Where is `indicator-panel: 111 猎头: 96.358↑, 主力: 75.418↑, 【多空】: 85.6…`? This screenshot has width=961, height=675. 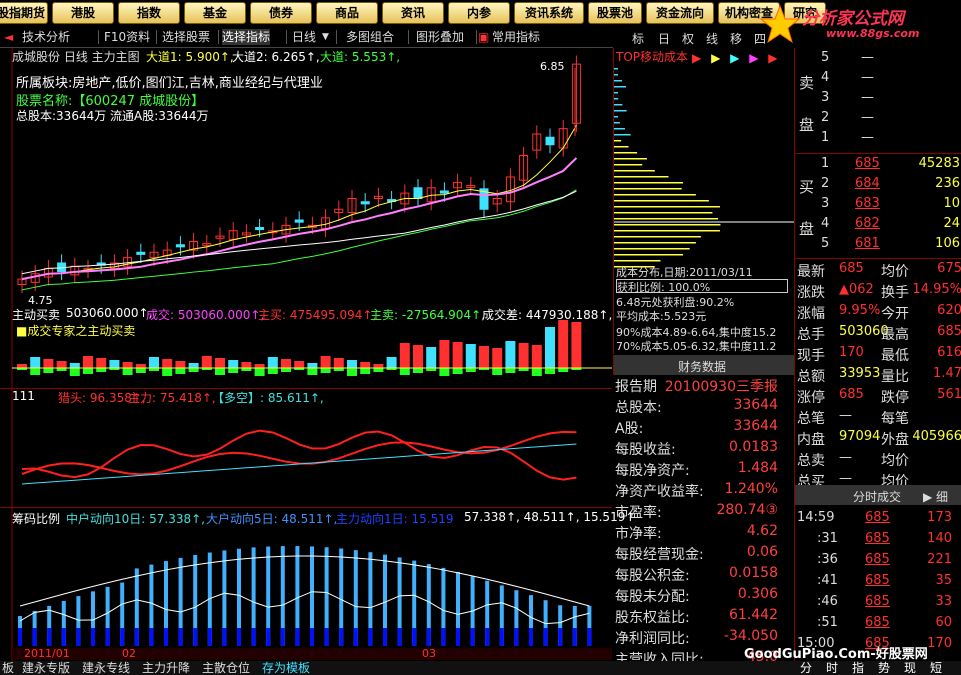
indicator-panel: 111 猎头: 96.358↑, 主力: 75.418↑, 【多空】: 85.6… is located at coordinates (306, 448).